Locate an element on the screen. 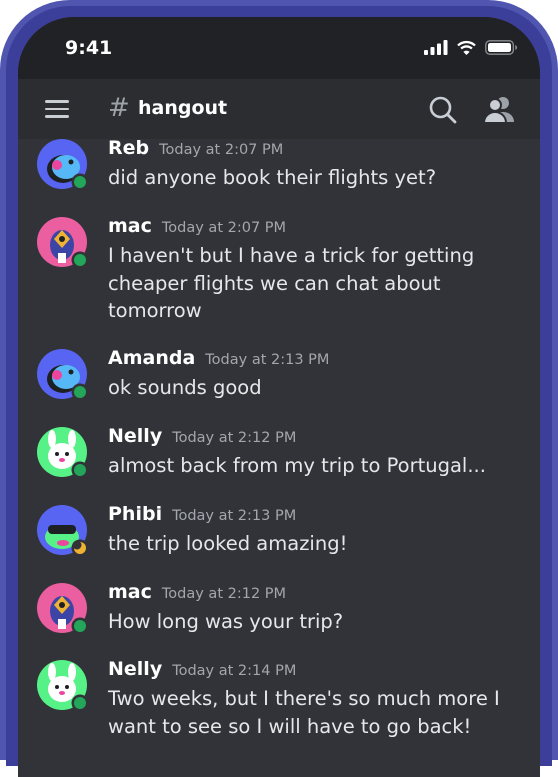 The image size is (558, 777). status-time: 9:41 is located at coordinates (89, 48).